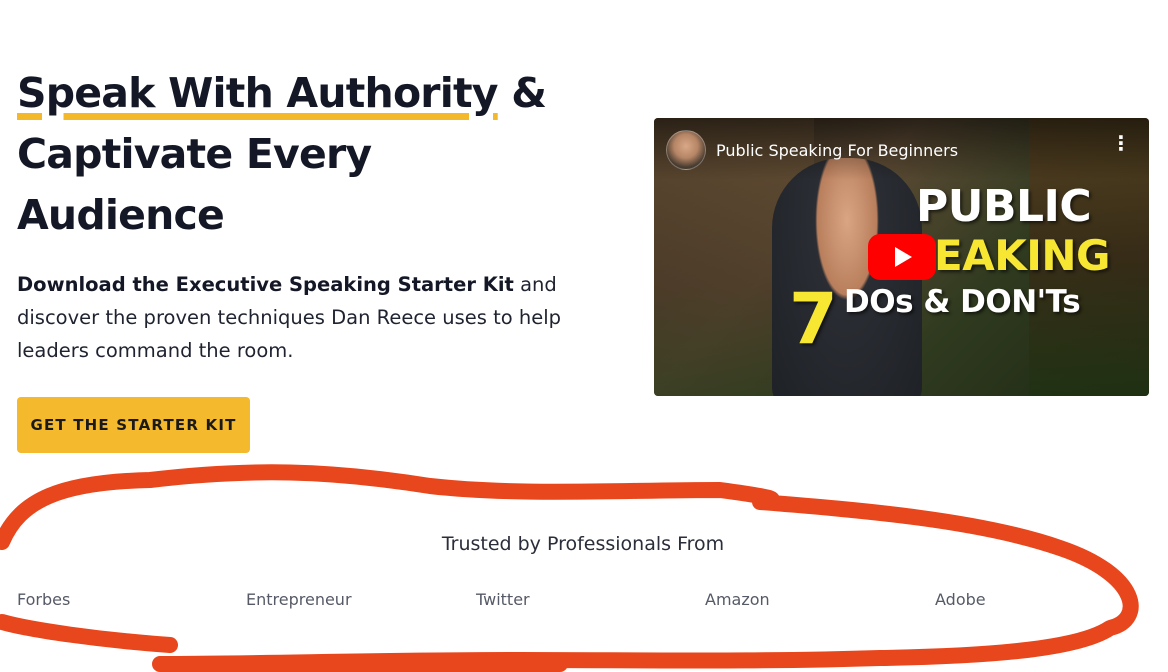 The height and width of the screenshot is (672, 1168). I want to click on play-button, so click(902, 257).